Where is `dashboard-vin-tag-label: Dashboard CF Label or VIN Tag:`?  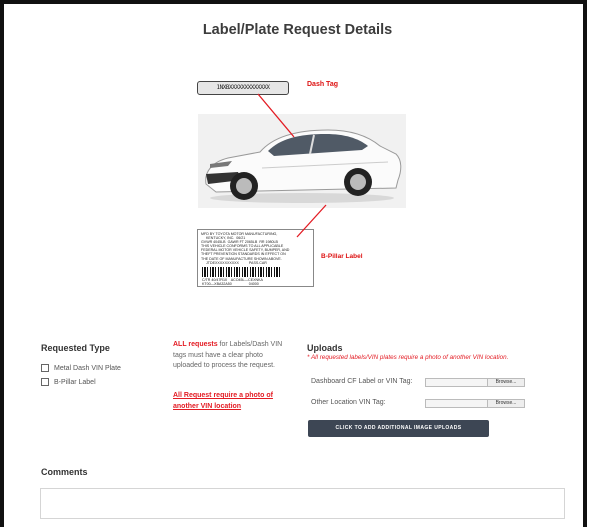 dashboard-vin-tag-label: Dashboard CF Label or VIN Tag: is located at coordinates (362, 381).